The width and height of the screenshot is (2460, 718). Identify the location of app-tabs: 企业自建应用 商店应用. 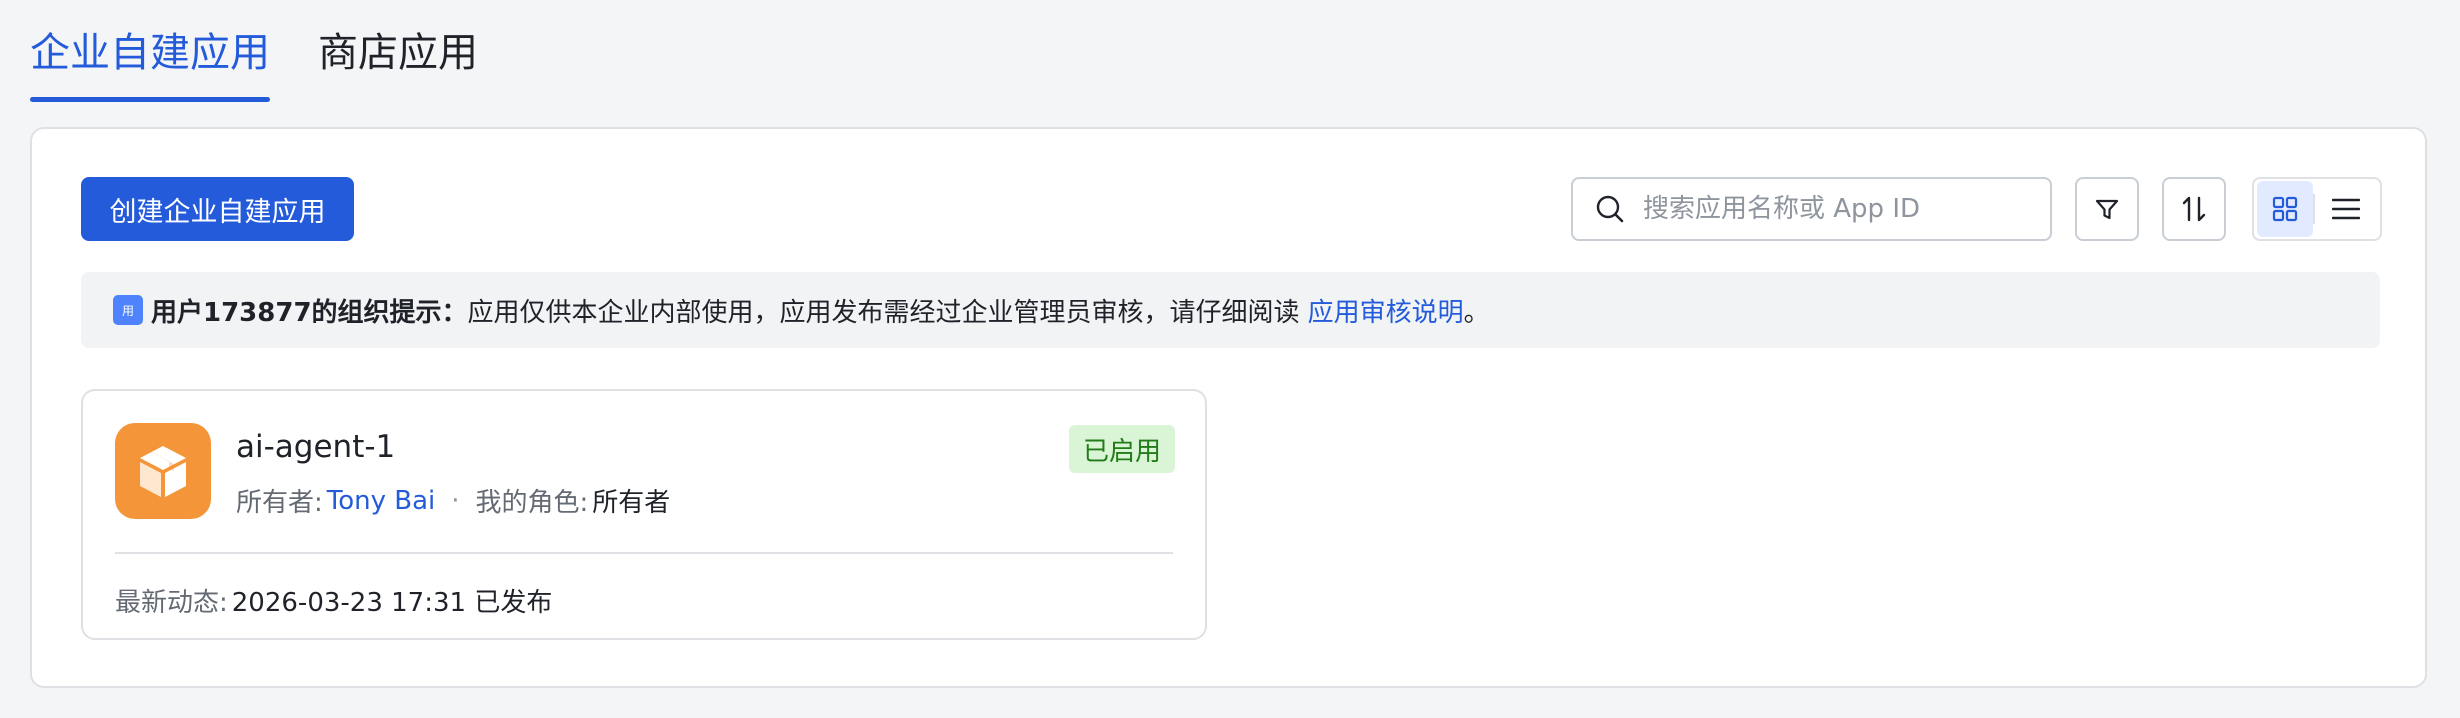
(254, 51).